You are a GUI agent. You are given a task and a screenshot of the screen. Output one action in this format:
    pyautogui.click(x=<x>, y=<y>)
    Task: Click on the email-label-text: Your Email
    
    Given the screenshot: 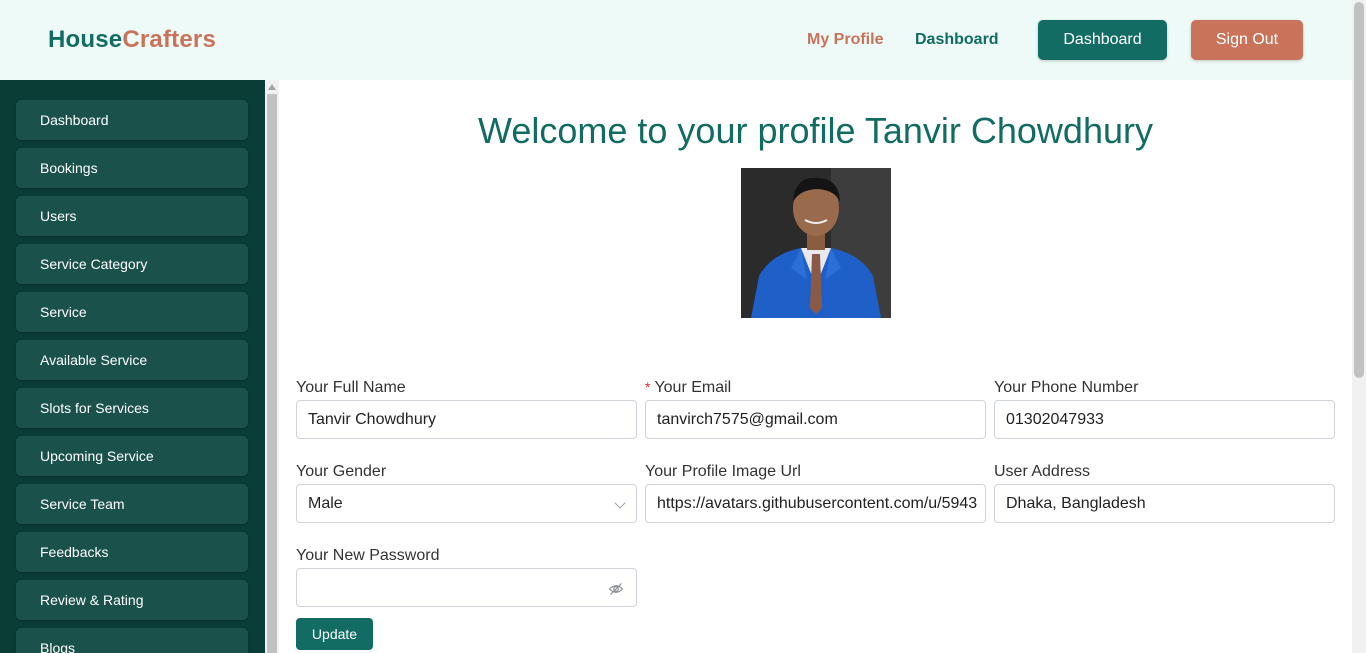 What is the action you would take?
    pyautogui.click(x=693, y=387)
    